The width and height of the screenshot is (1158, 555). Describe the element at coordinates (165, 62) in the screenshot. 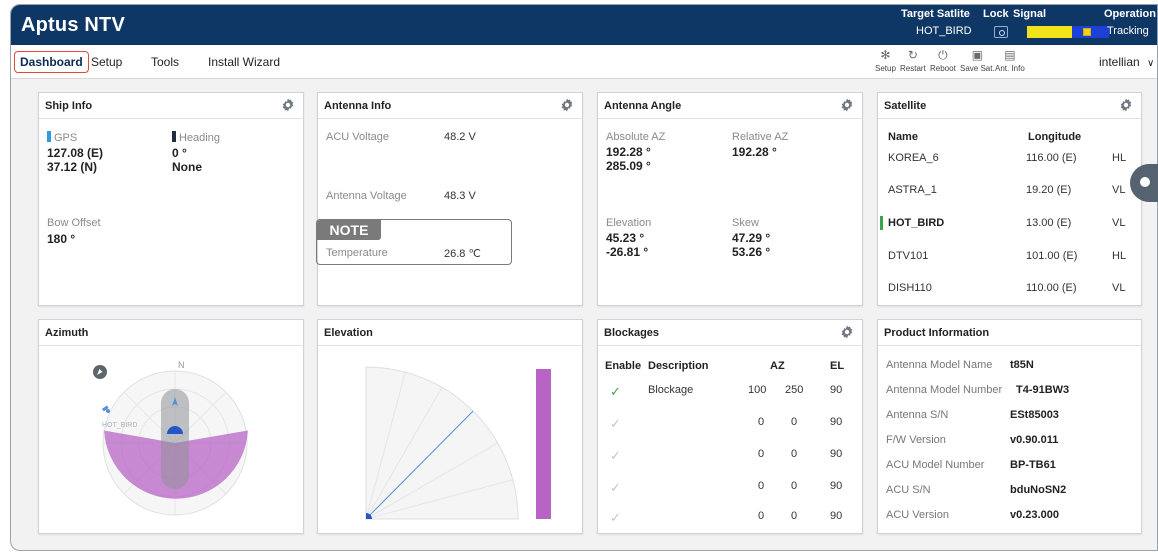

I see `menu-tools: Tools` at that location.